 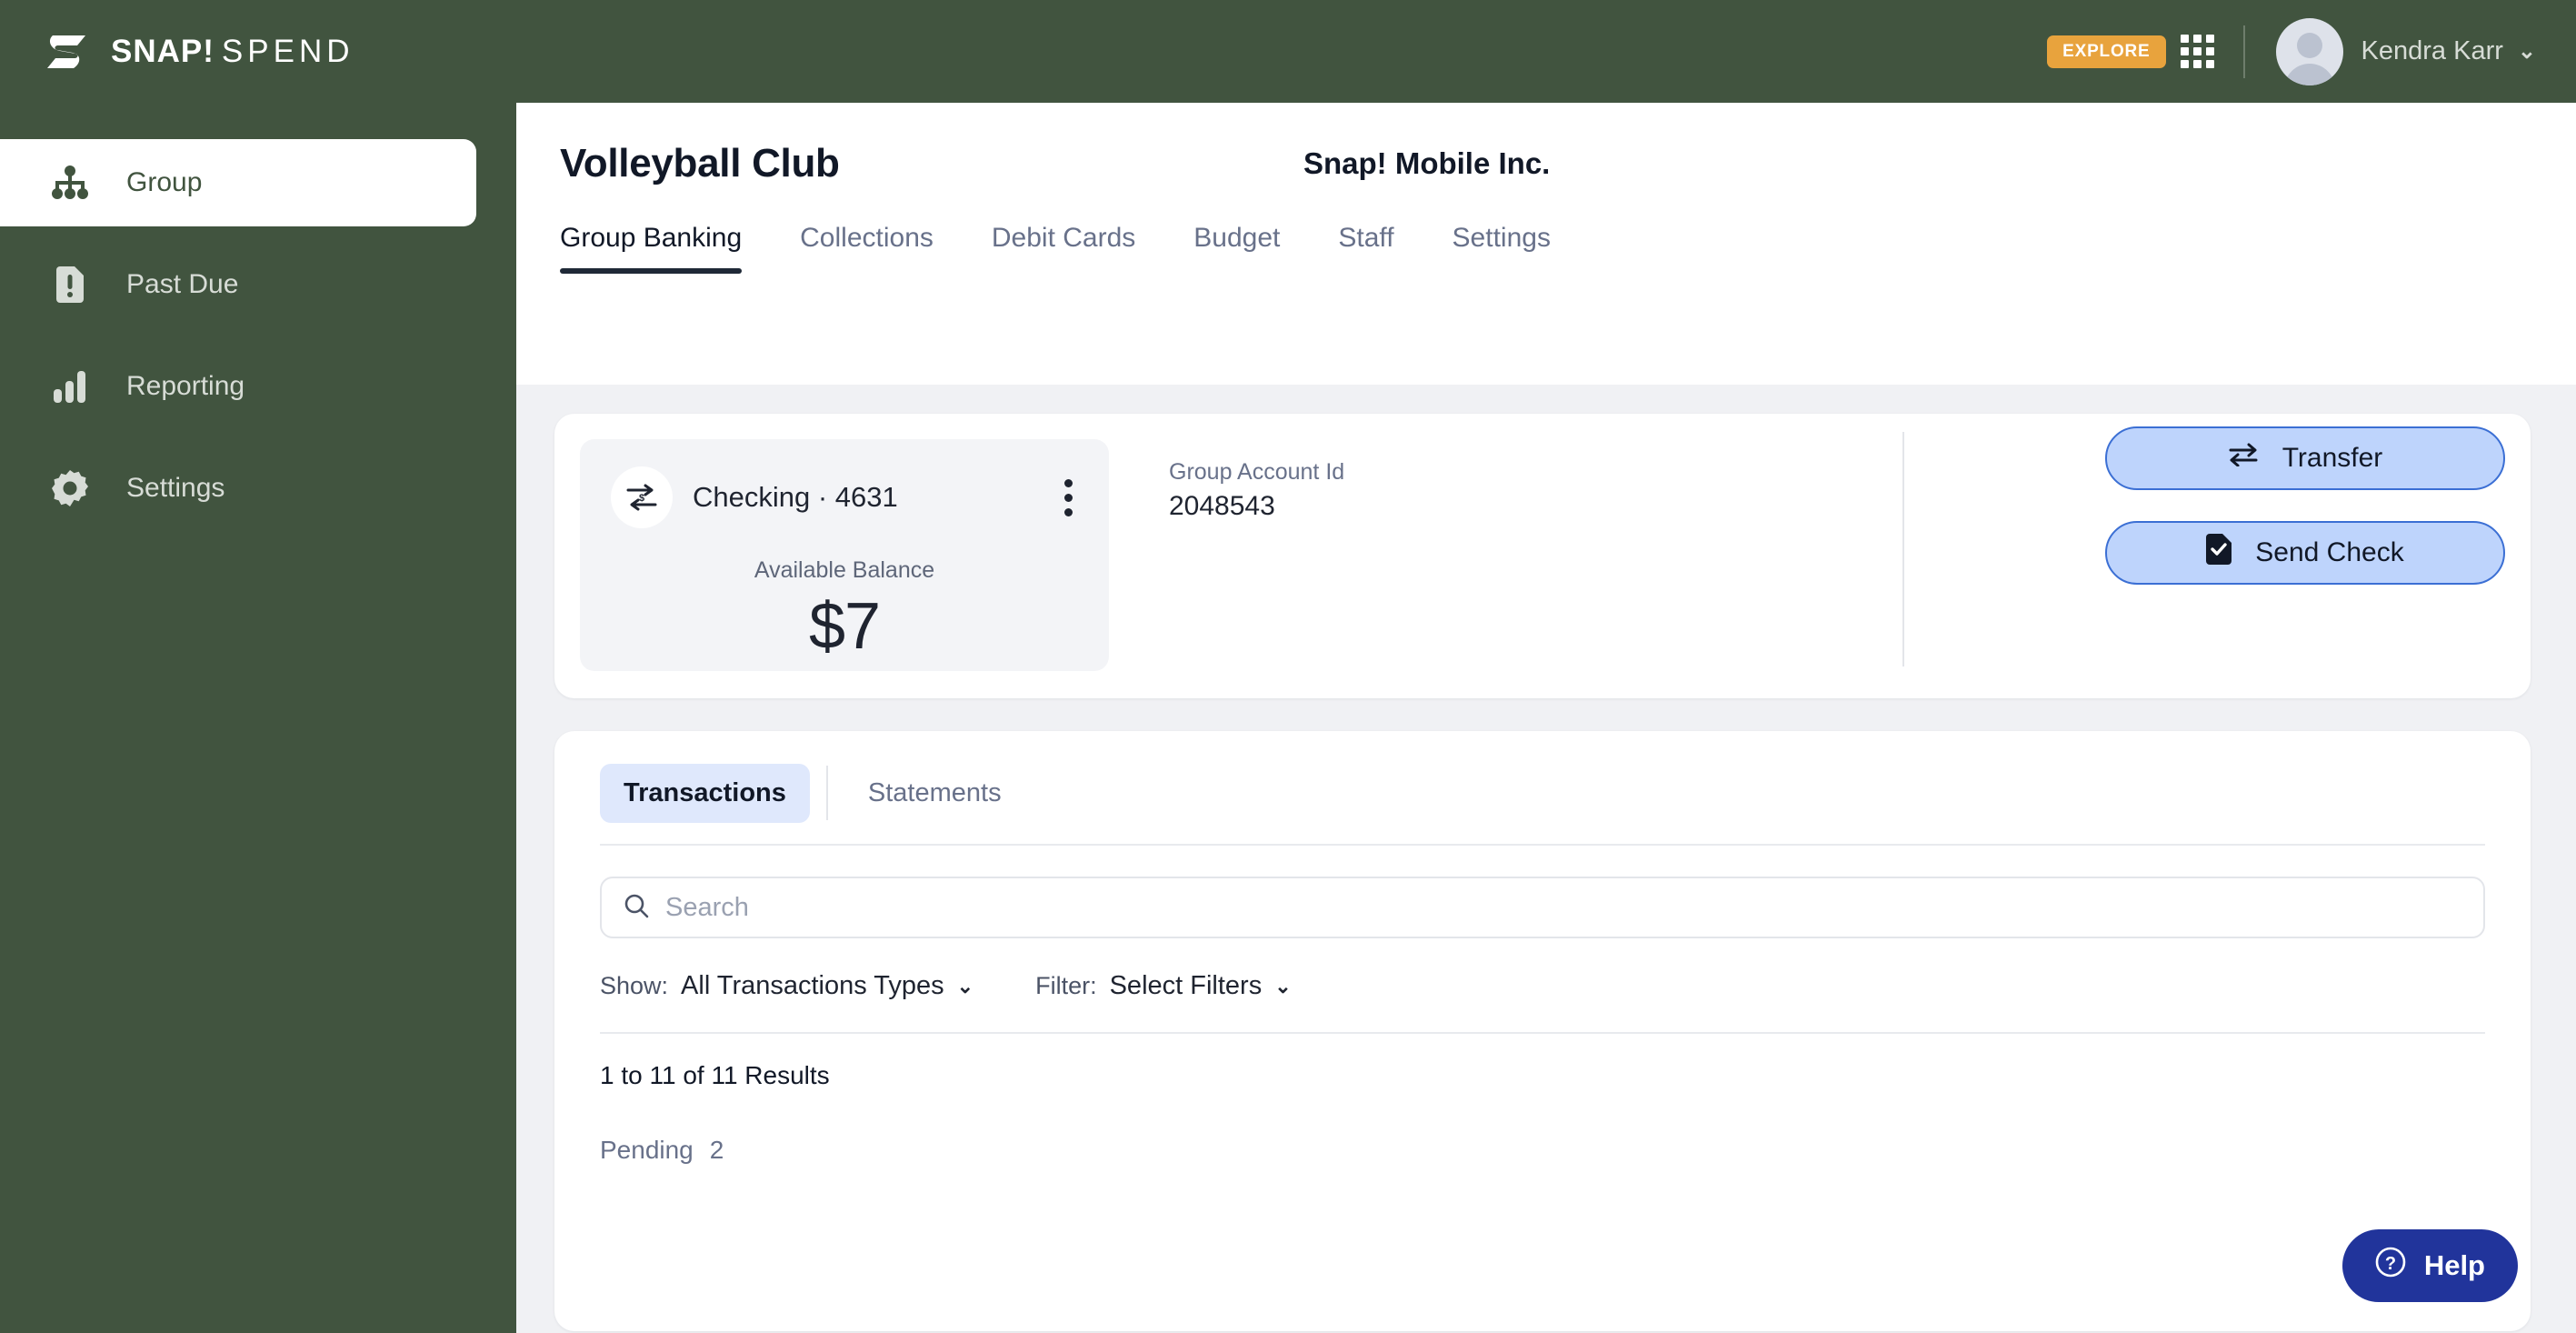 I want to click on segment-underline, so click(x=1542, y=845).